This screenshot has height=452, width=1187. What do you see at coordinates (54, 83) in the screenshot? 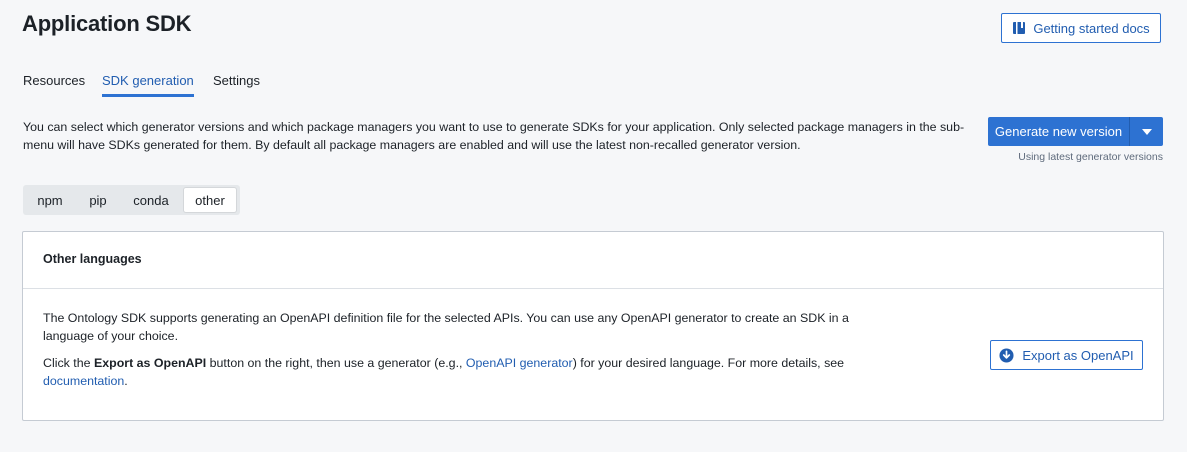
I see `tab-resources: Resources` at bounding box center [54, 83].